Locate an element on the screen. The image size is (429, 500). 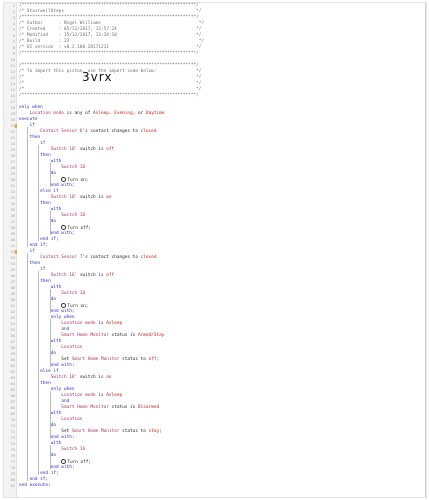
import-code: 3vrx is located at coordinates (97, 77).